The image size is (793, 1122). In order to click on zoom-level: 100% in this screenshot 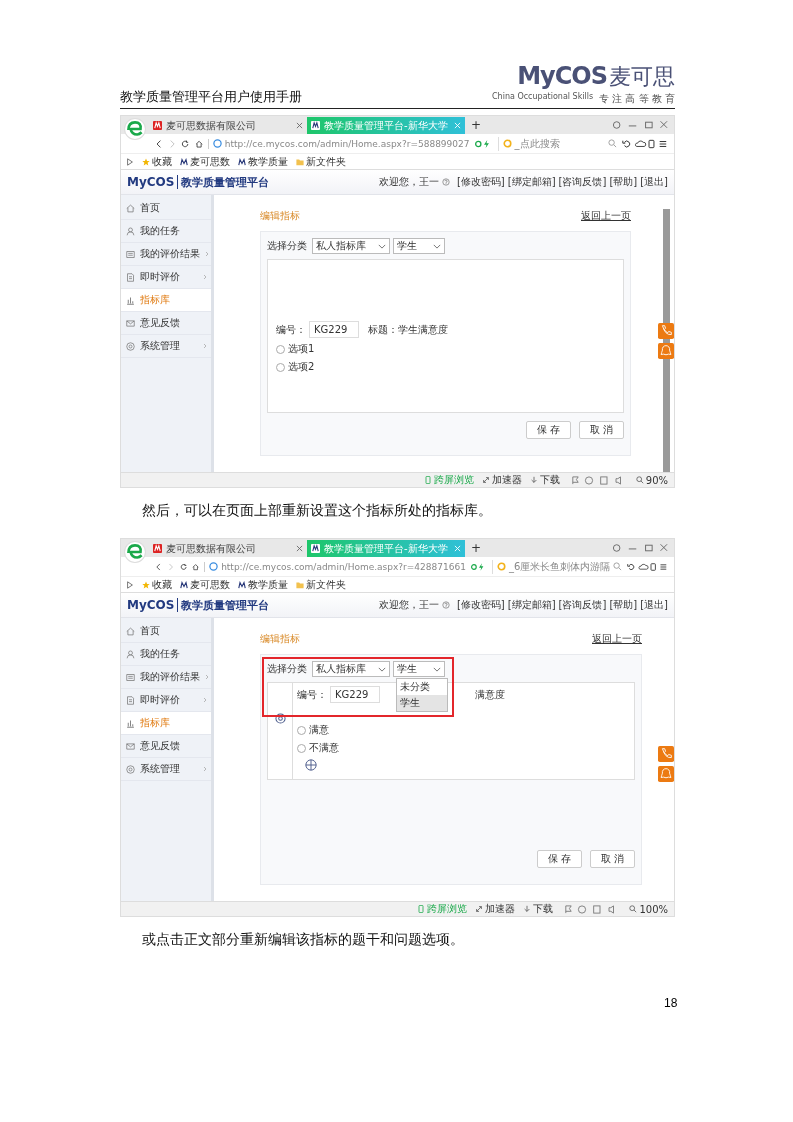, I will do `click(648, 909)`.